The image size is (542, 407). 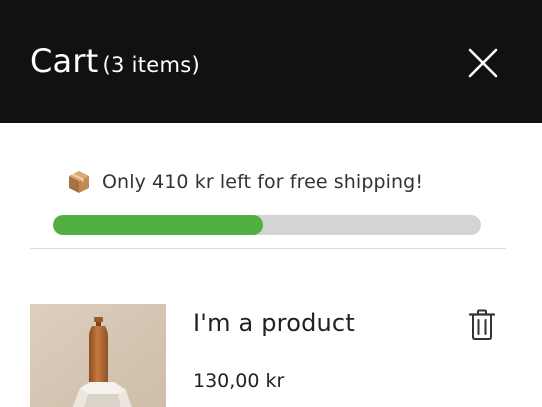 What do you see at coordinates (98, 355) in the screenshot?
I see `product-image` at bounding box center [98, 355].